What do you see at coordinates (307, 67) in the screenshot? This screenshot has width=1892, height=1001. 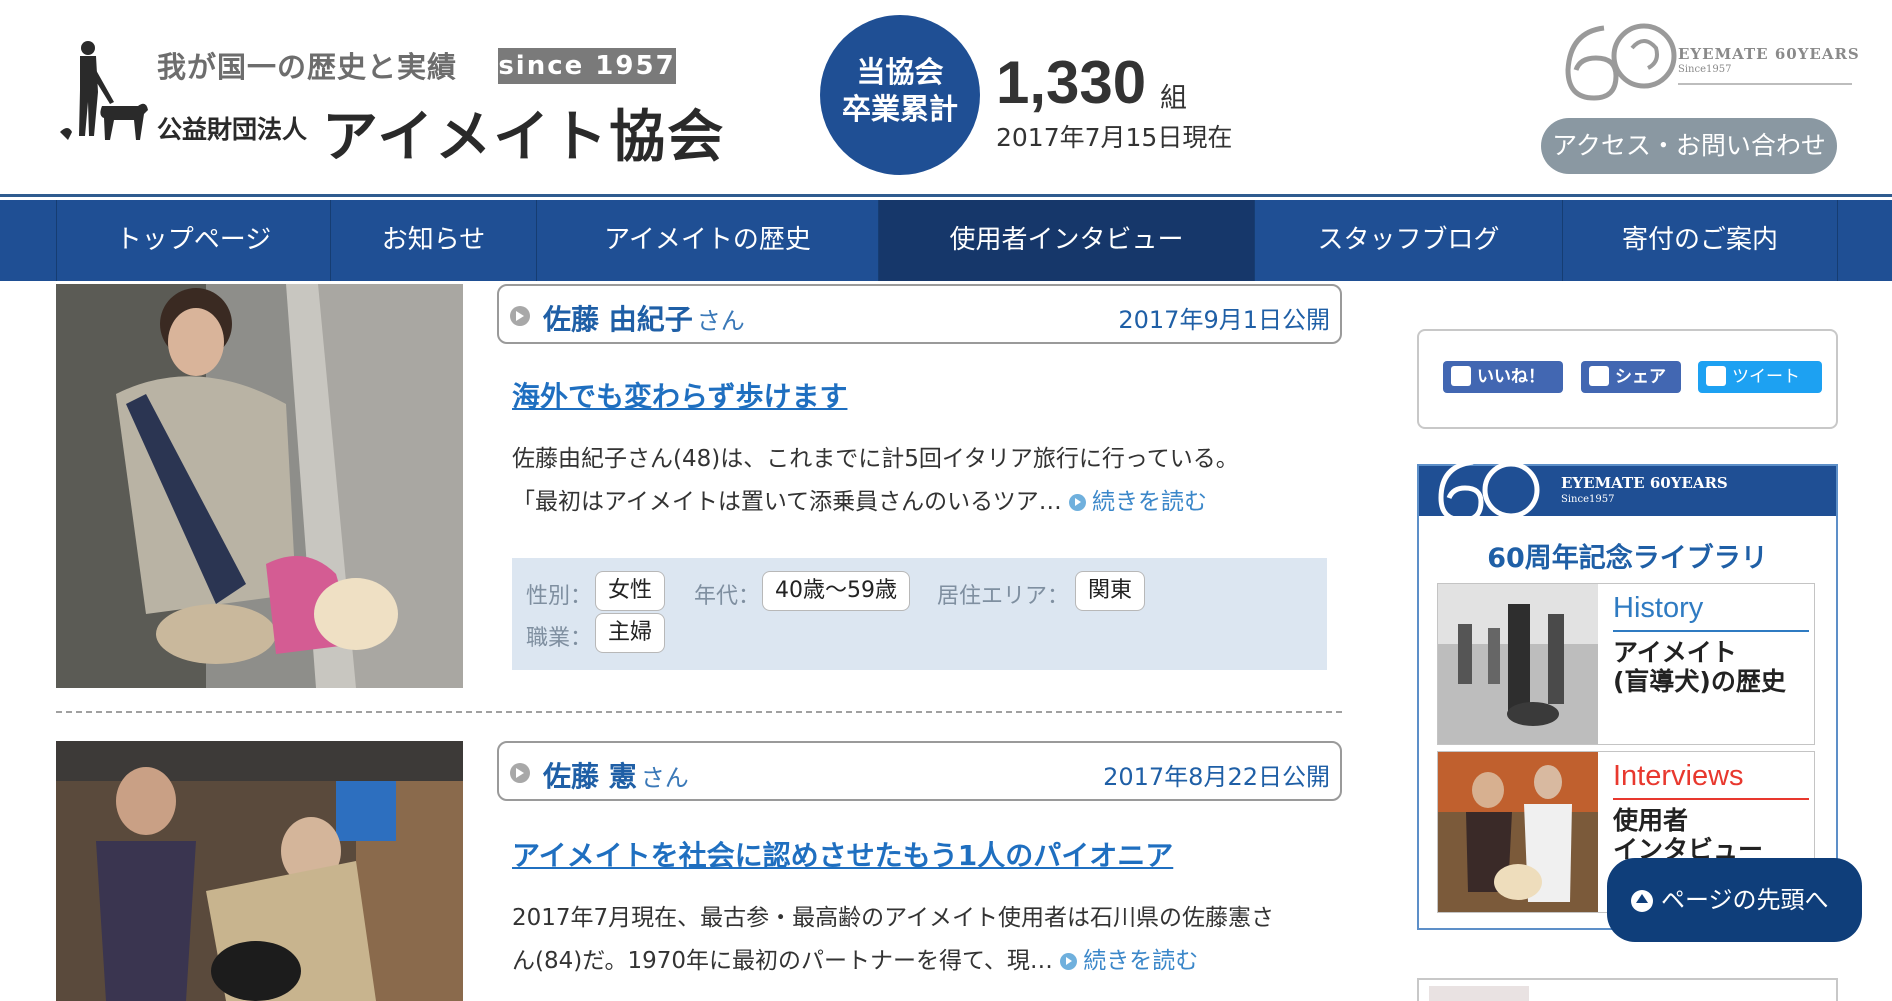 I see `tagline: 我が国一の歴史と実績` at bounding box center [307, 67].